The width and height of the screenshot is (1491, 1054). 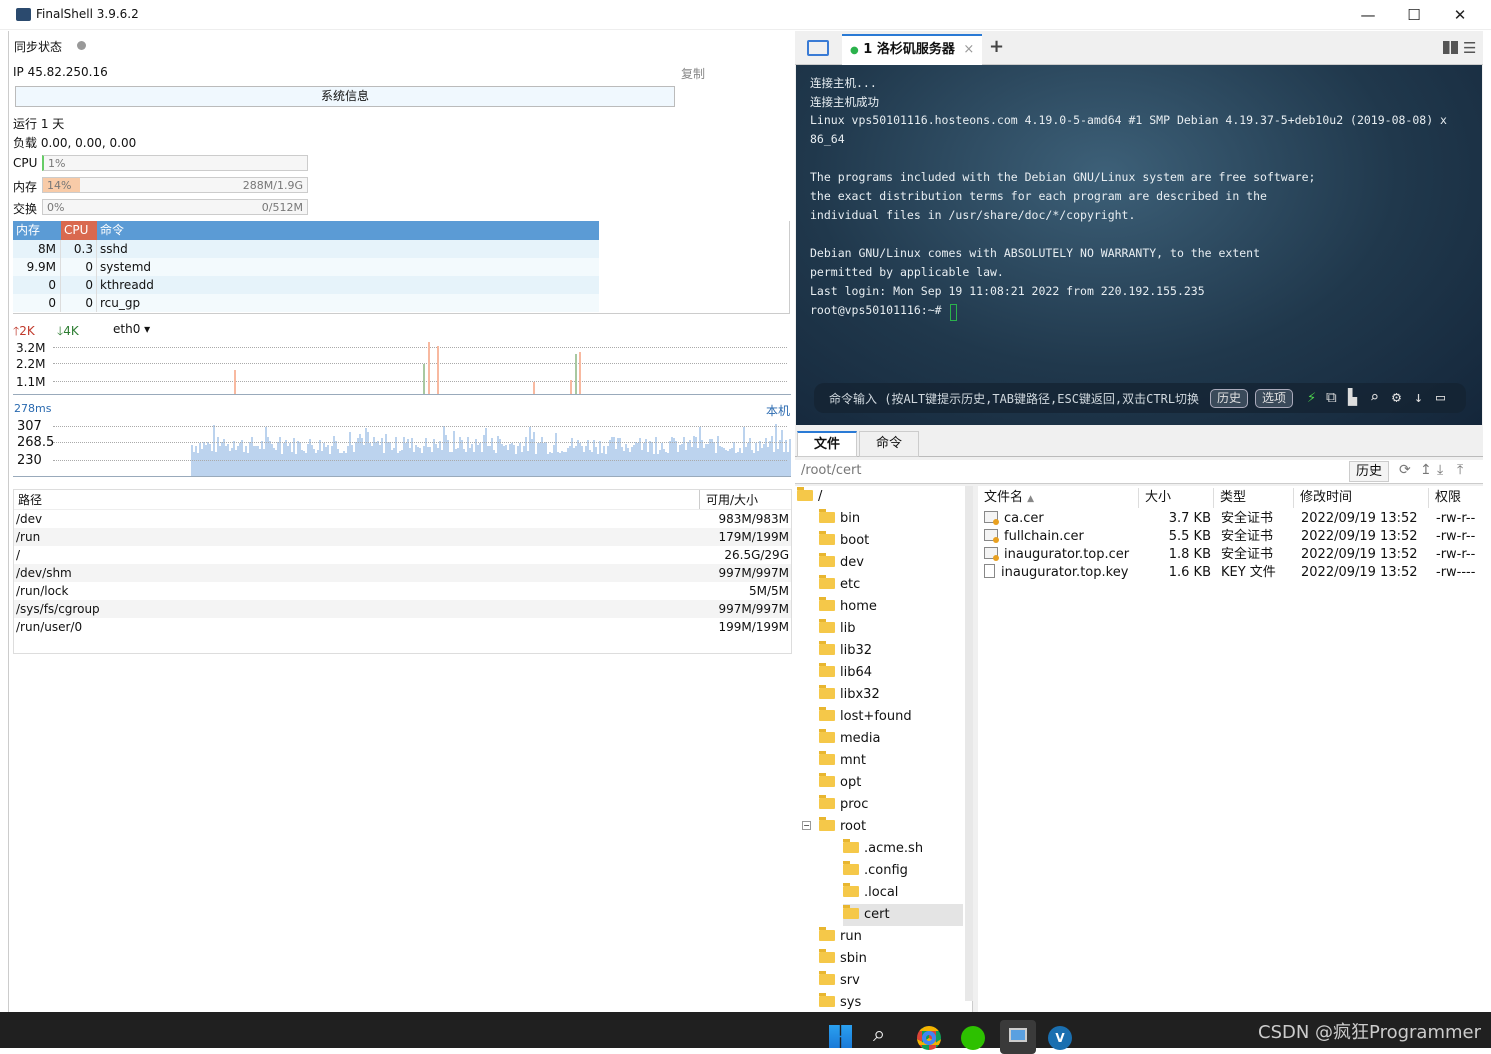 I want to click on copy-ip-button: 复制, so click(x=693, y=73).